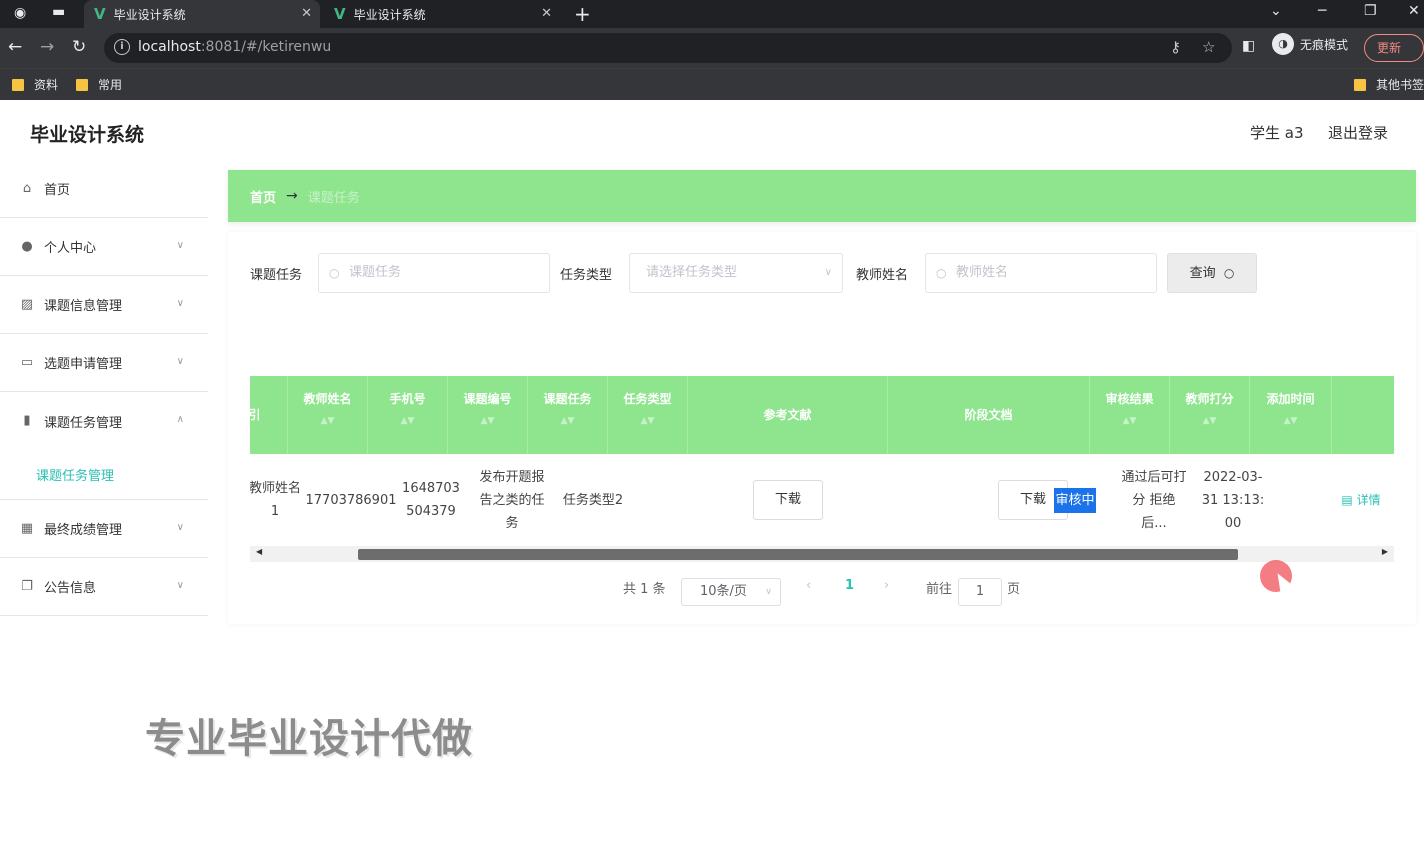 Image resolution: width=1424 pixels, height=864 pixels. I want to click on pagination-total: 共 1 条, so click(644, 589).